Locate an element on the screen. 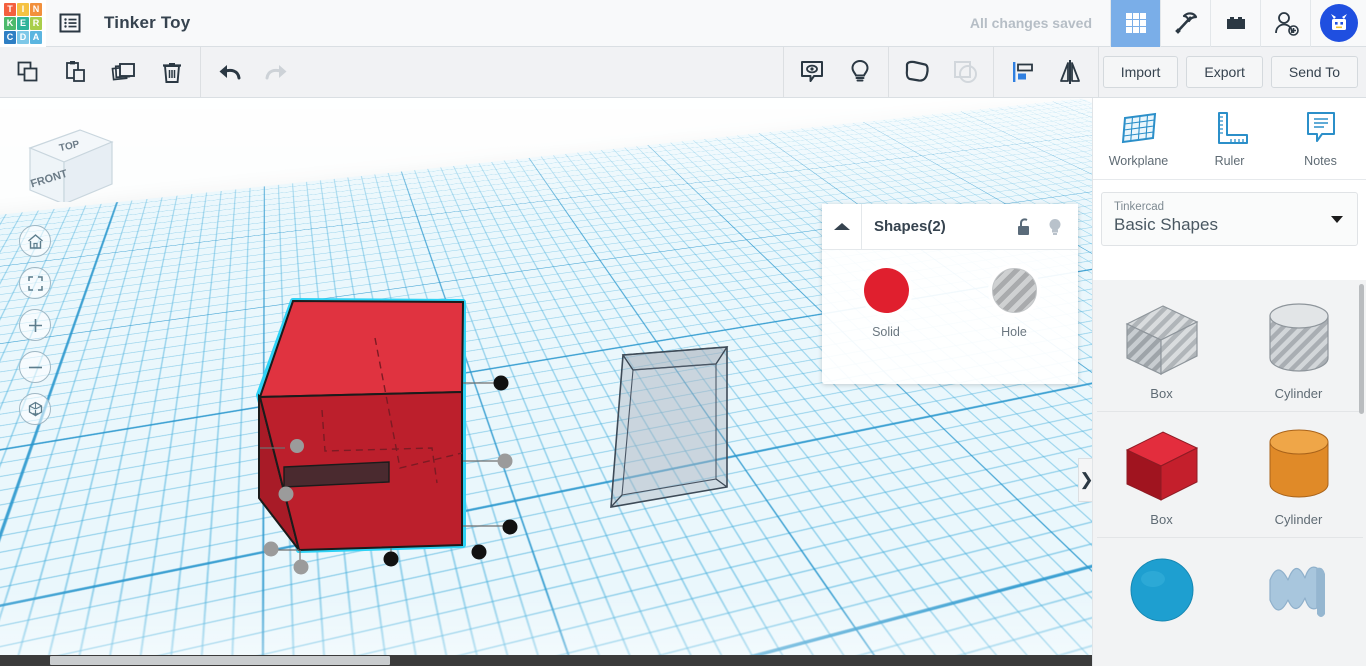 The height and width of the screenshot is (666, 1366). shape-item-scribble is located at coordinates (1298, 593).